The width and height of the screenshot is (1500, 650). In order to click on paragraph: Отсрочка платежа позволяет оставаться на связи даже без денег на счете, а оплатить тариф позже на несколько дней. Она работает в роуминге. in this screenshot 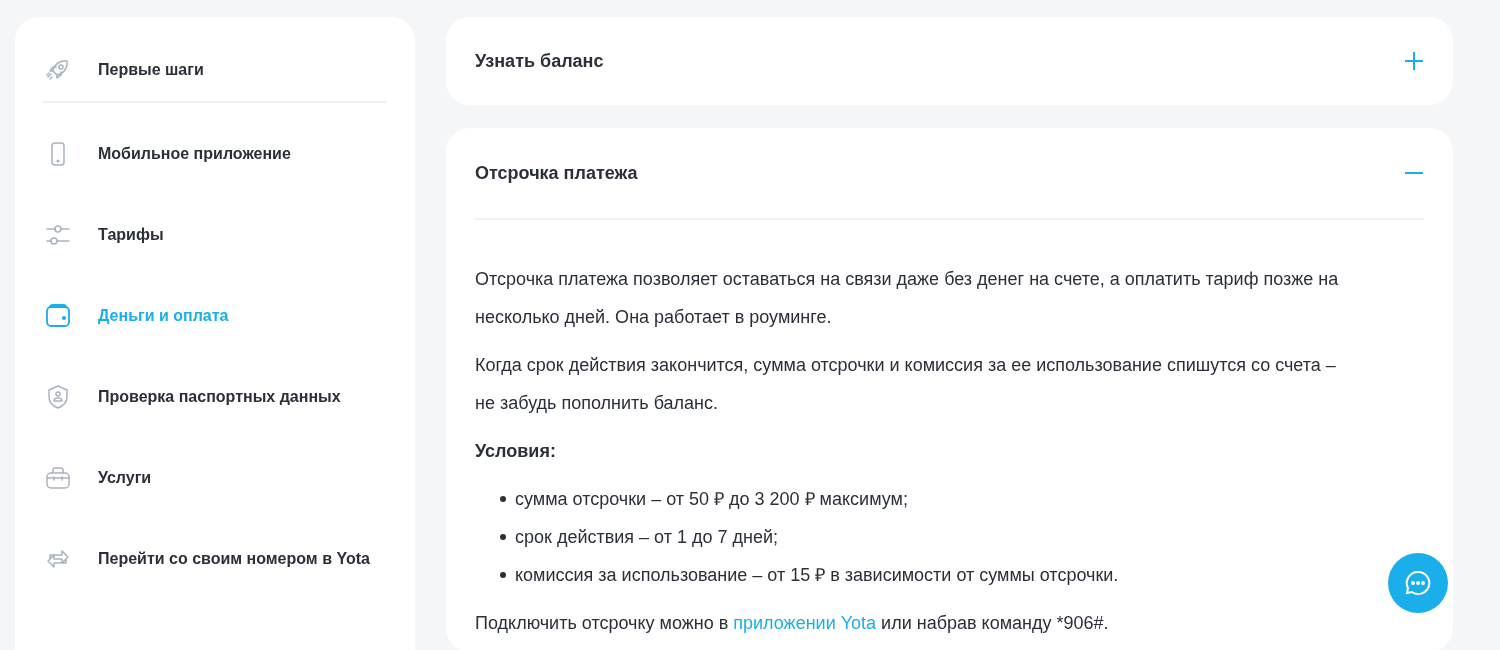, I will do `click(907, 298)`.